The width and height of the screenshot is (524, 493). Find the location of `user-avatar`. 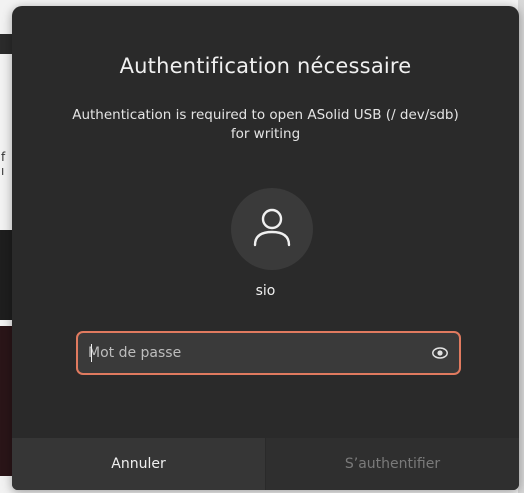

user-avatar is located at coordinates (272, 229).